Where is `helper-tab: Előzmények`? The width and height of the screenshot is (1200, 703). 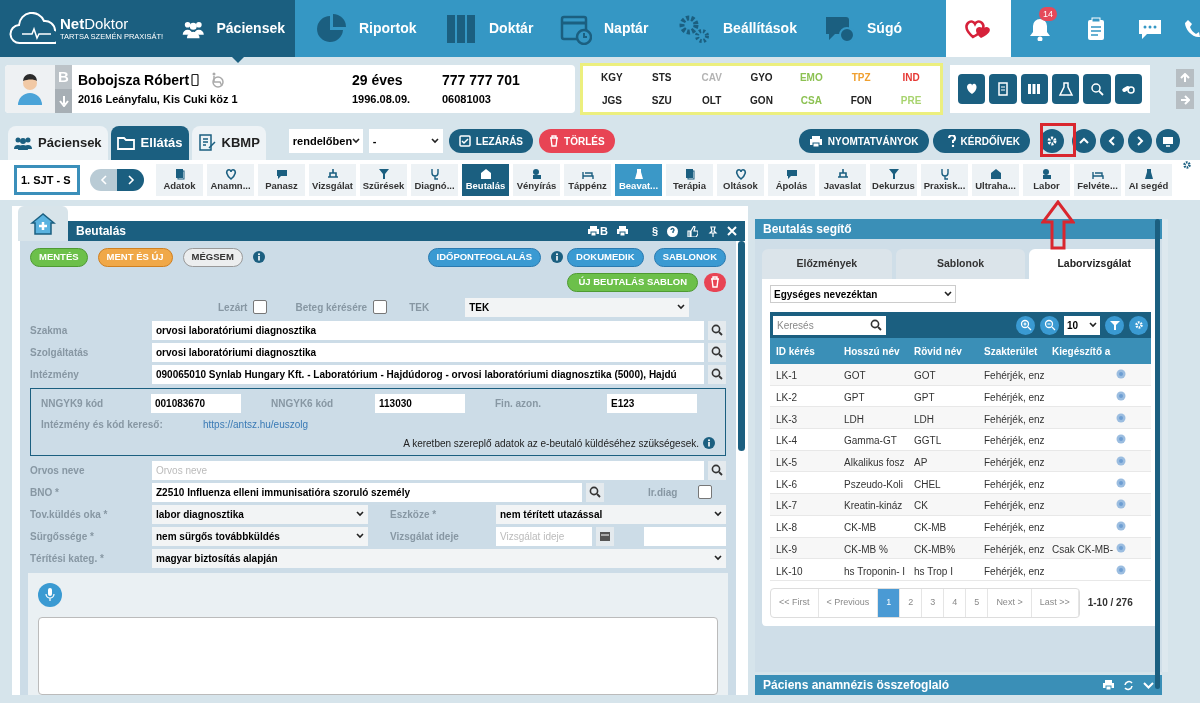 helper-tab: Előzmények is located at coordinates (827, 264).